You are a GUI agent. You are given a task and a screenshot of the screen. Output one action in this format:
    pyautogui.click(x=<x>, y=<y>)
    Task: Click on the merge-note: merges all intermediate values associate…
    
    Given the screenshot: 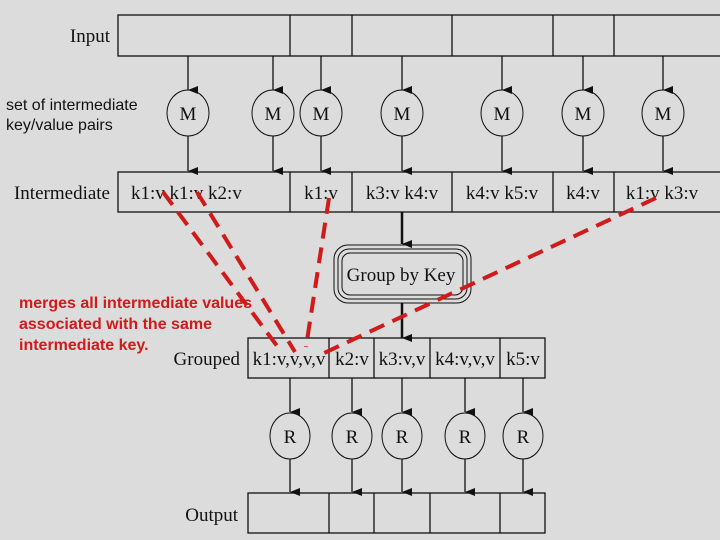 What is the action you would take?
    pyautogui.click(x=135, y=324)
    